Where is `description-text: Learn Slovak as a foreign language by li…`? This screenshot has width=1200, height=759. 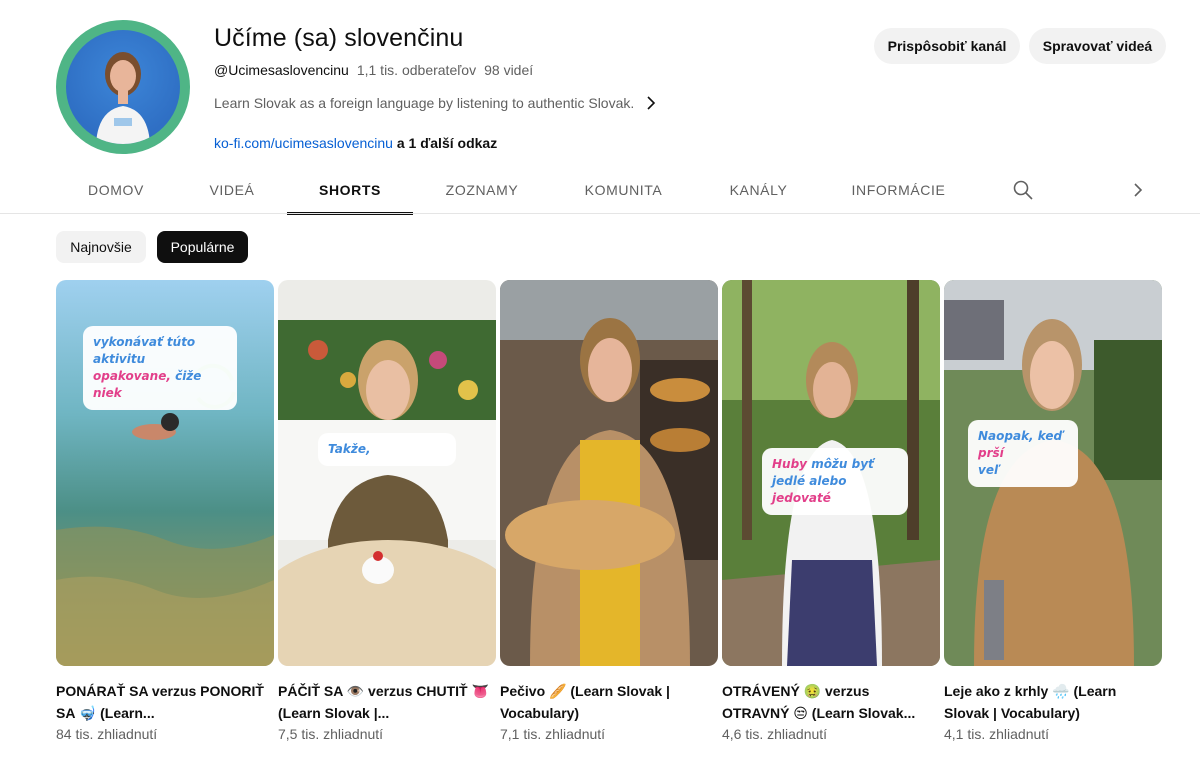 description-text: Learn Slovak as a foreign language by li… is located at coordinates (424, 103).